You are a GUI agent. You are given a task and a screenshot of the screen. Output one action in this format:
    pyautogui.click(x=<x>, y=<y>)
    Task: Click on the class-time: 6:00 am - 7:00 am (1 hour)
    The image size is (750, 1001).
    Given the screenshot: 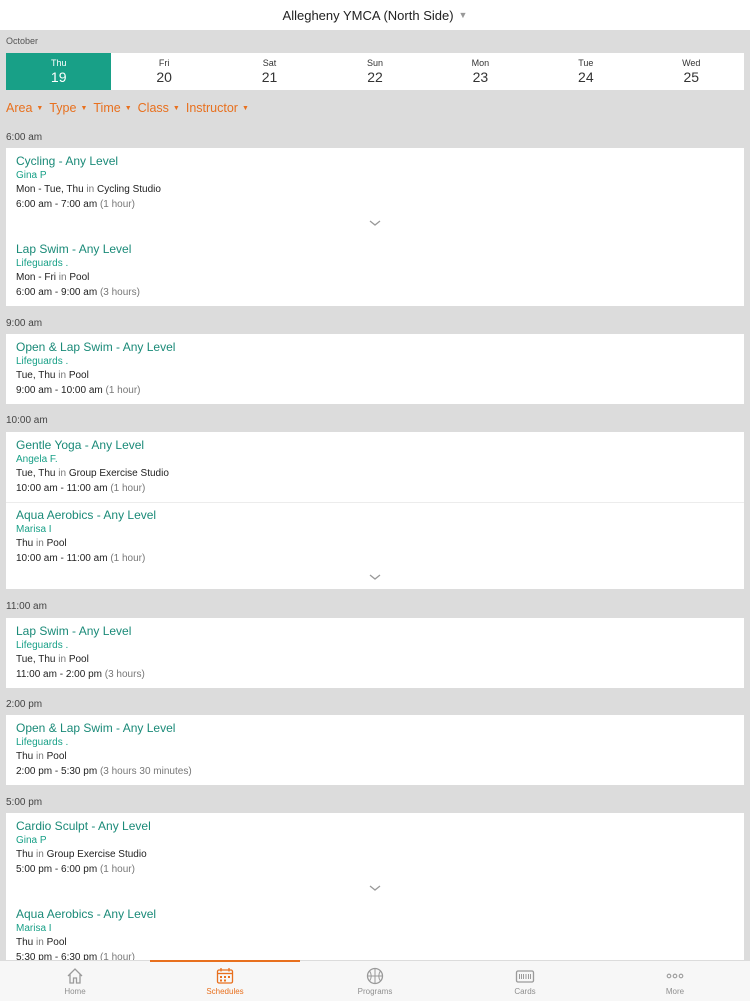 What is the action you would take?
    pyautogui.click(x=75, y=204)
    